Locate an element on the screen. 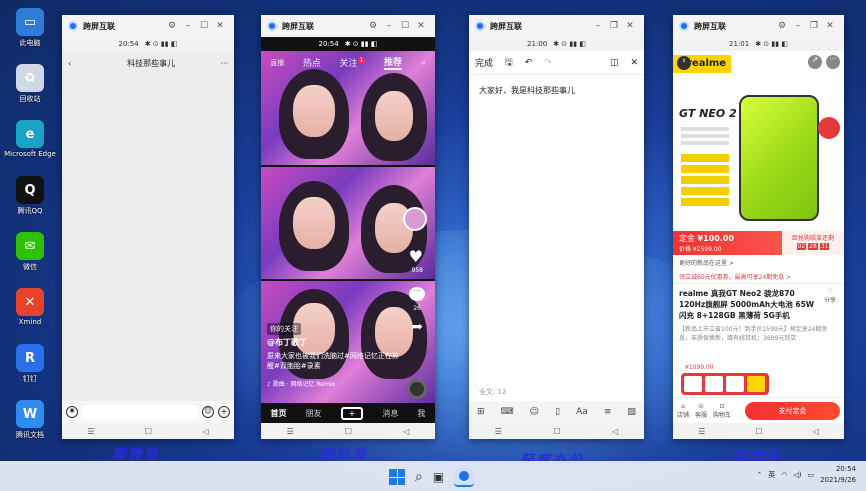  desktop-icon: Q 腾讯QQ is located at coordinates (30, 202).